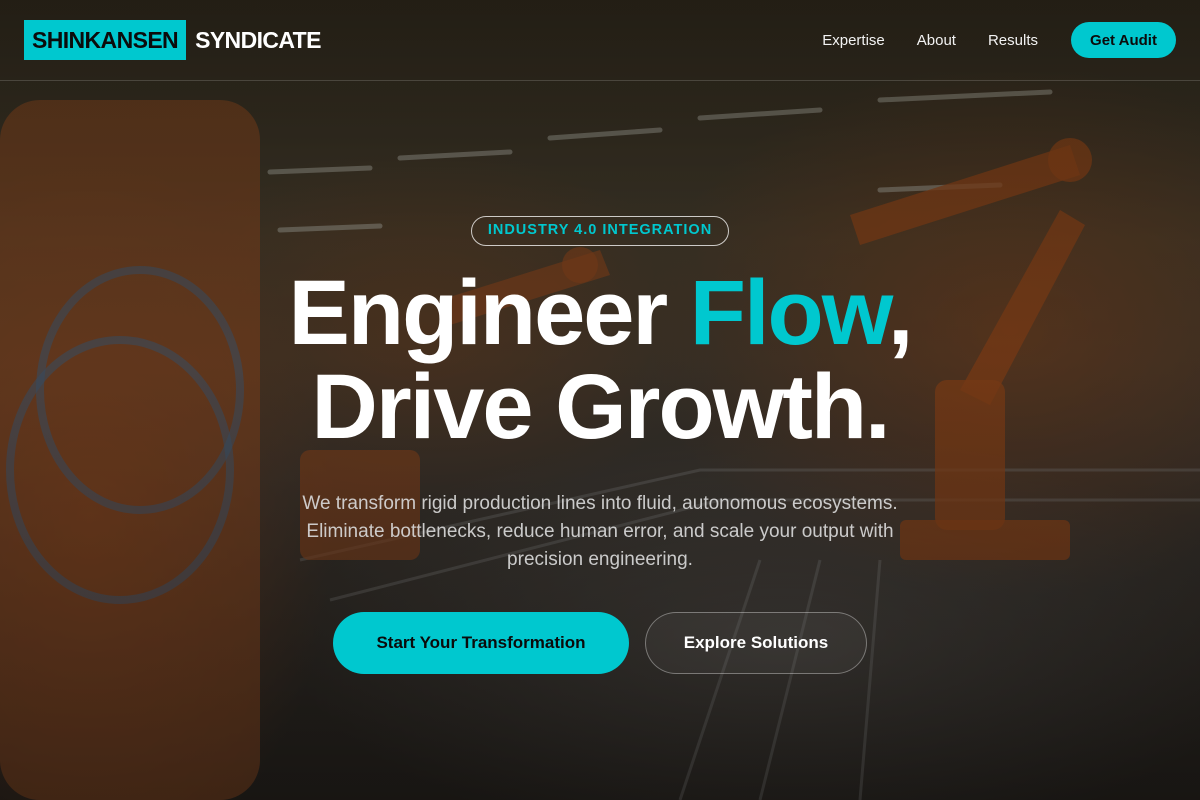 The width and height of the screenshot is (1200, 800). I want to click on explore-solutions-button: Explore Solutions, so click(756, 643).